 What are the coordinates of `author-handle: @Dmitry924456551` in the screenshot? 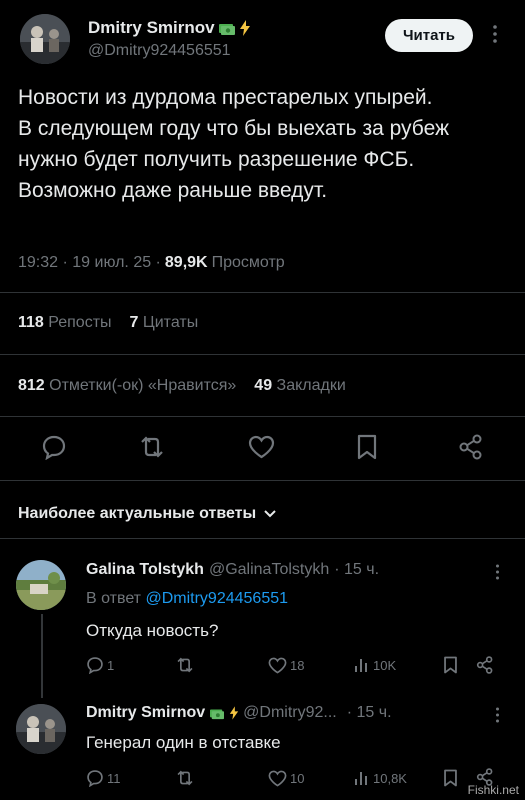 It's located at (159, 51).